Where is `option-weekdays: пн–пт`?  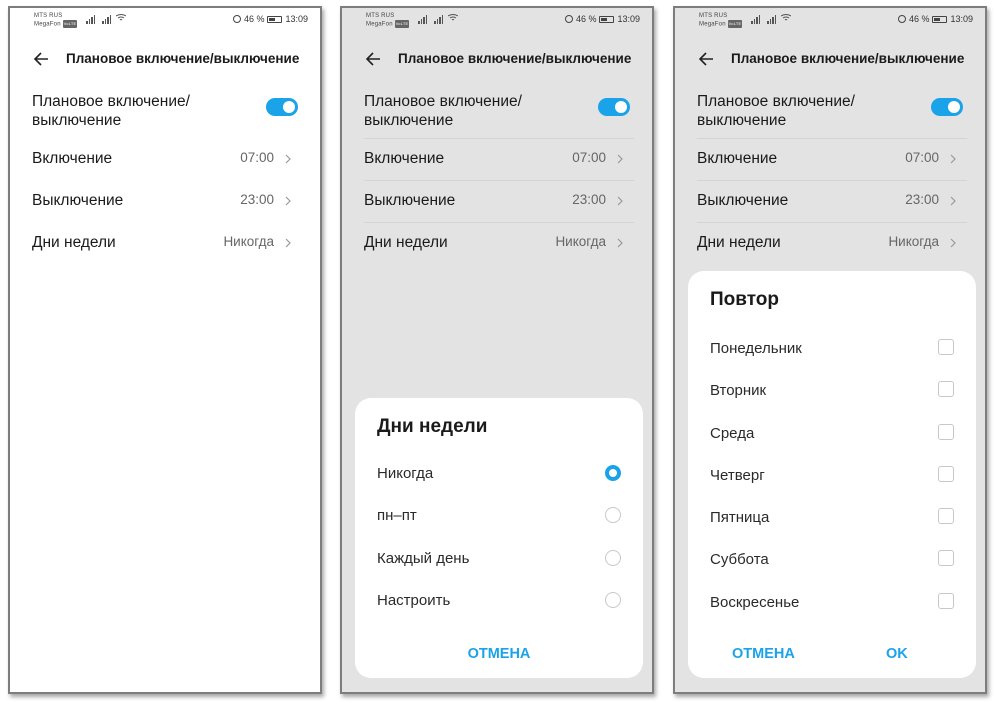 option-weekdays: пн–пт is located at coordinates (499, 517).